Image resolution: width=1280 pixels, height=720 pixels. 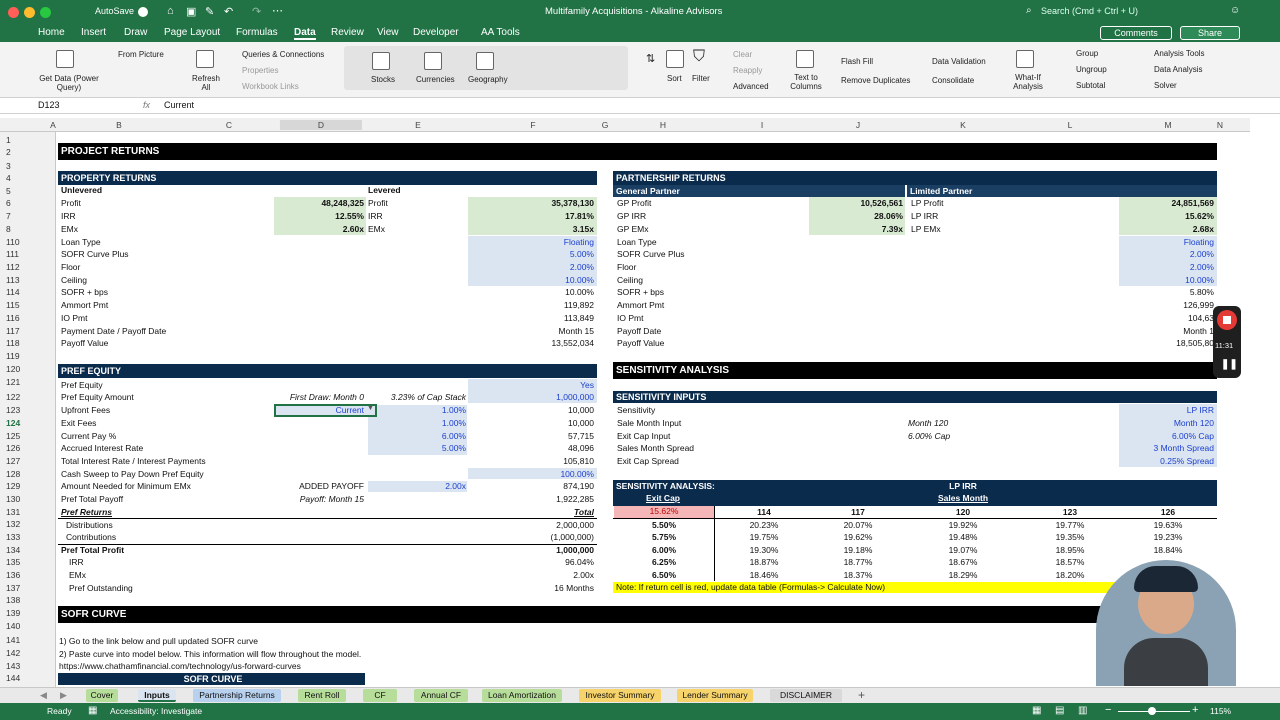 What do you see at coordinates (28, 267) in the screenshot?
I see `row-number: 112` at bounding box center [28, 267].